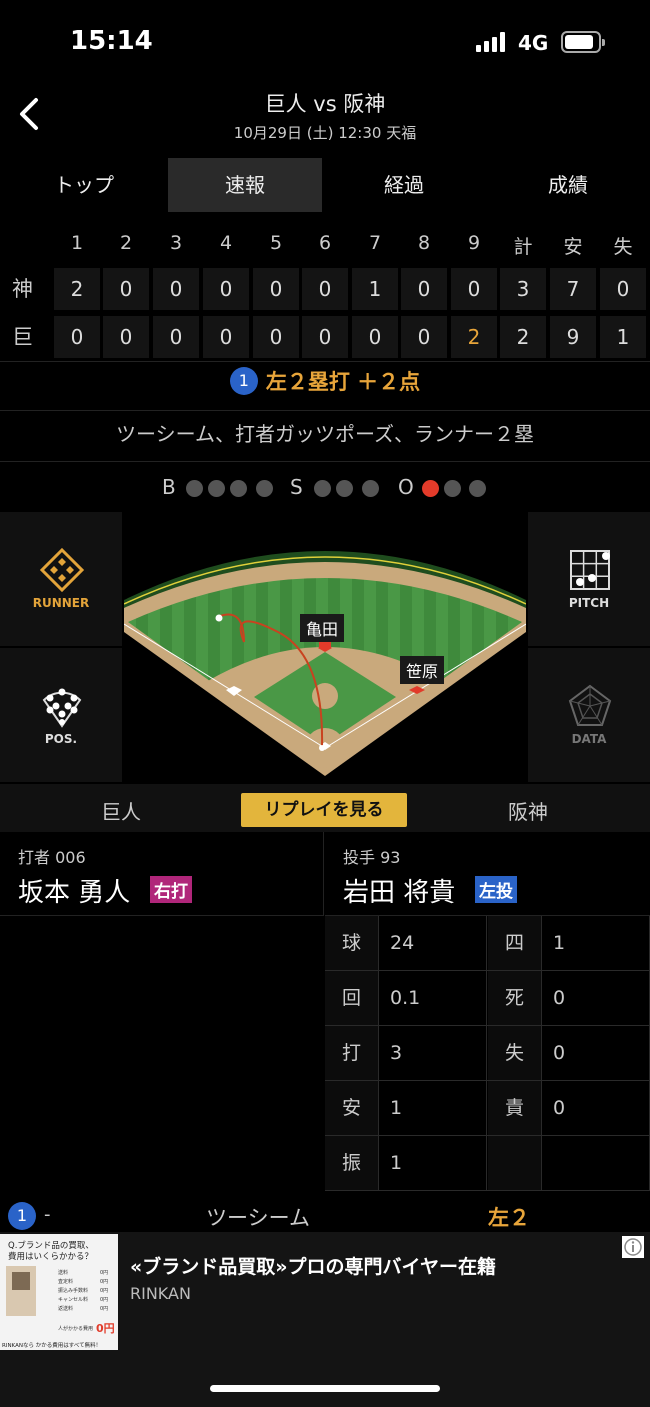  I want to click on stat-value: 3, so click(433, 1053).